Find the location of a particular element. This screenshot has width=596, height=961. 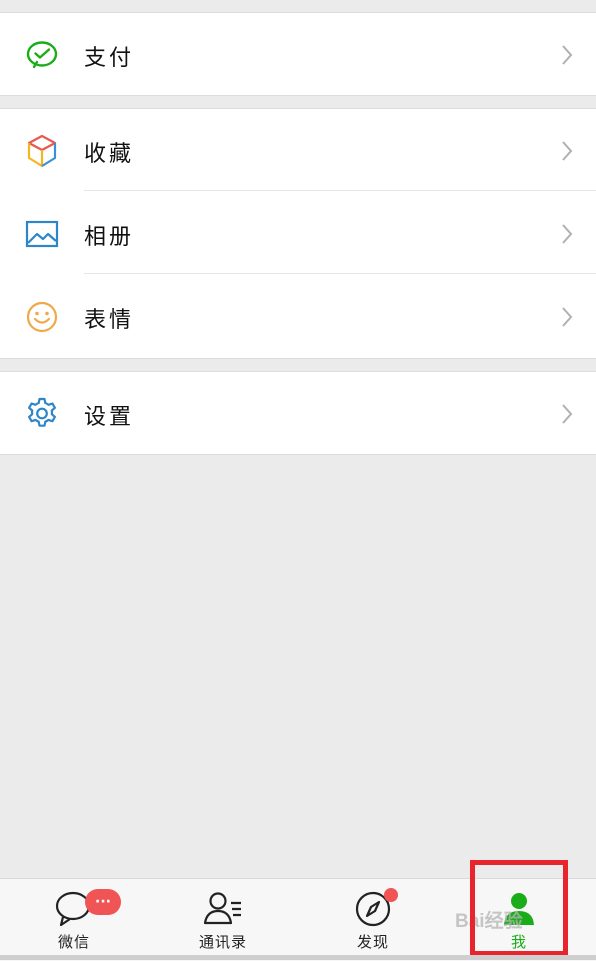

tab-contacts: 通讯录 is located at coordinates (223, 920).